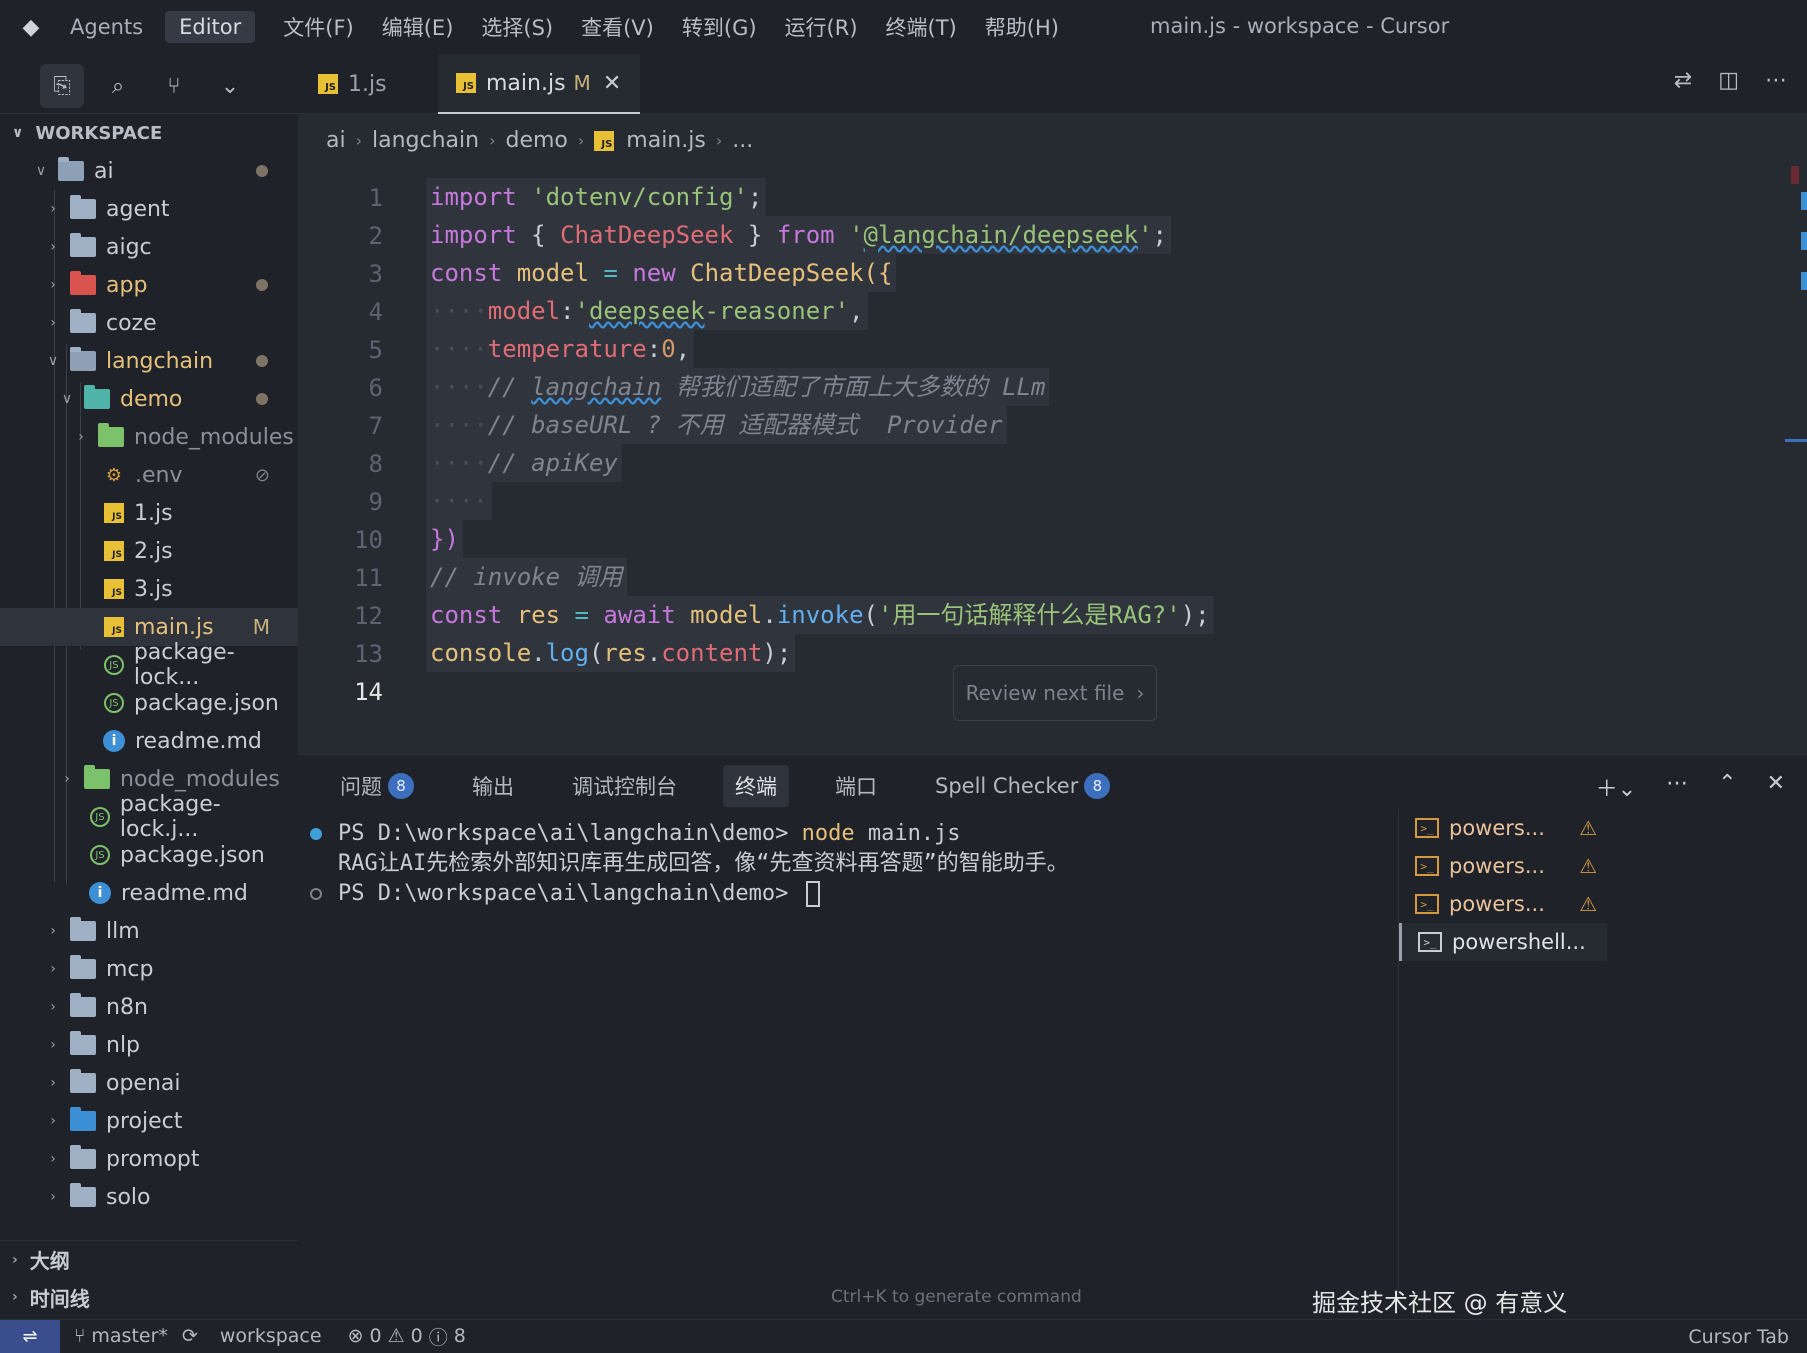  What do you see at coordinates (1022, 786) in the screenshot?
I see `tab-spell-checker: Spell Checker 8` at bounding box center [1022, 786].